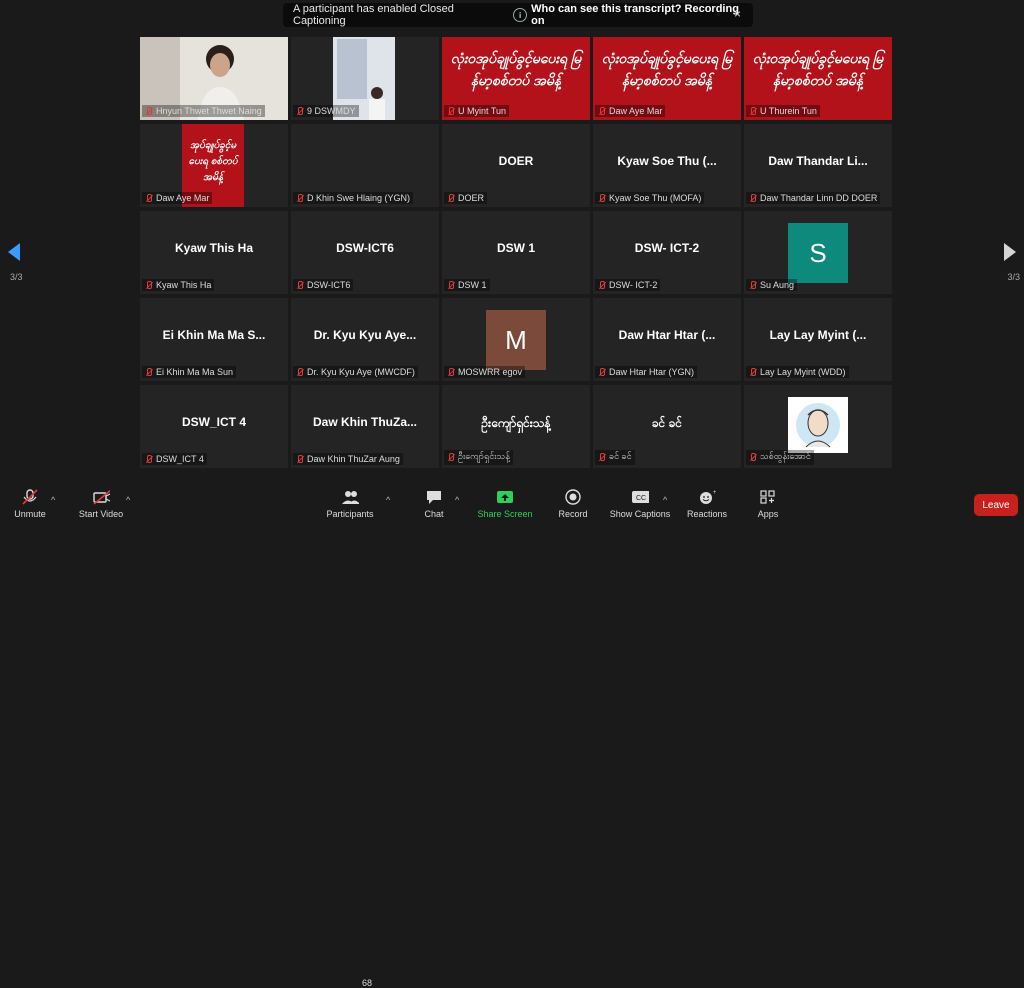 The width and height of the screenshot is (1024, 988). Describe the element at coordinates (573, 497) in the screenshot. I see `record-icon` at that location.